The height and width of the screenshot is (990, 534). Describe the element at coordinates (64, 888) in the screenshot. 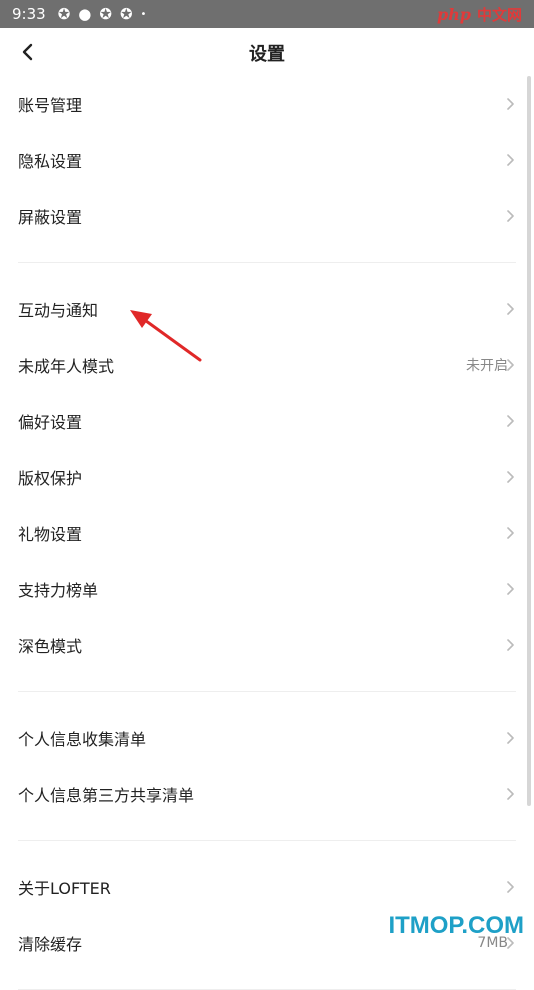

I see `settings-row-label: 关于LOFTER` at that location.